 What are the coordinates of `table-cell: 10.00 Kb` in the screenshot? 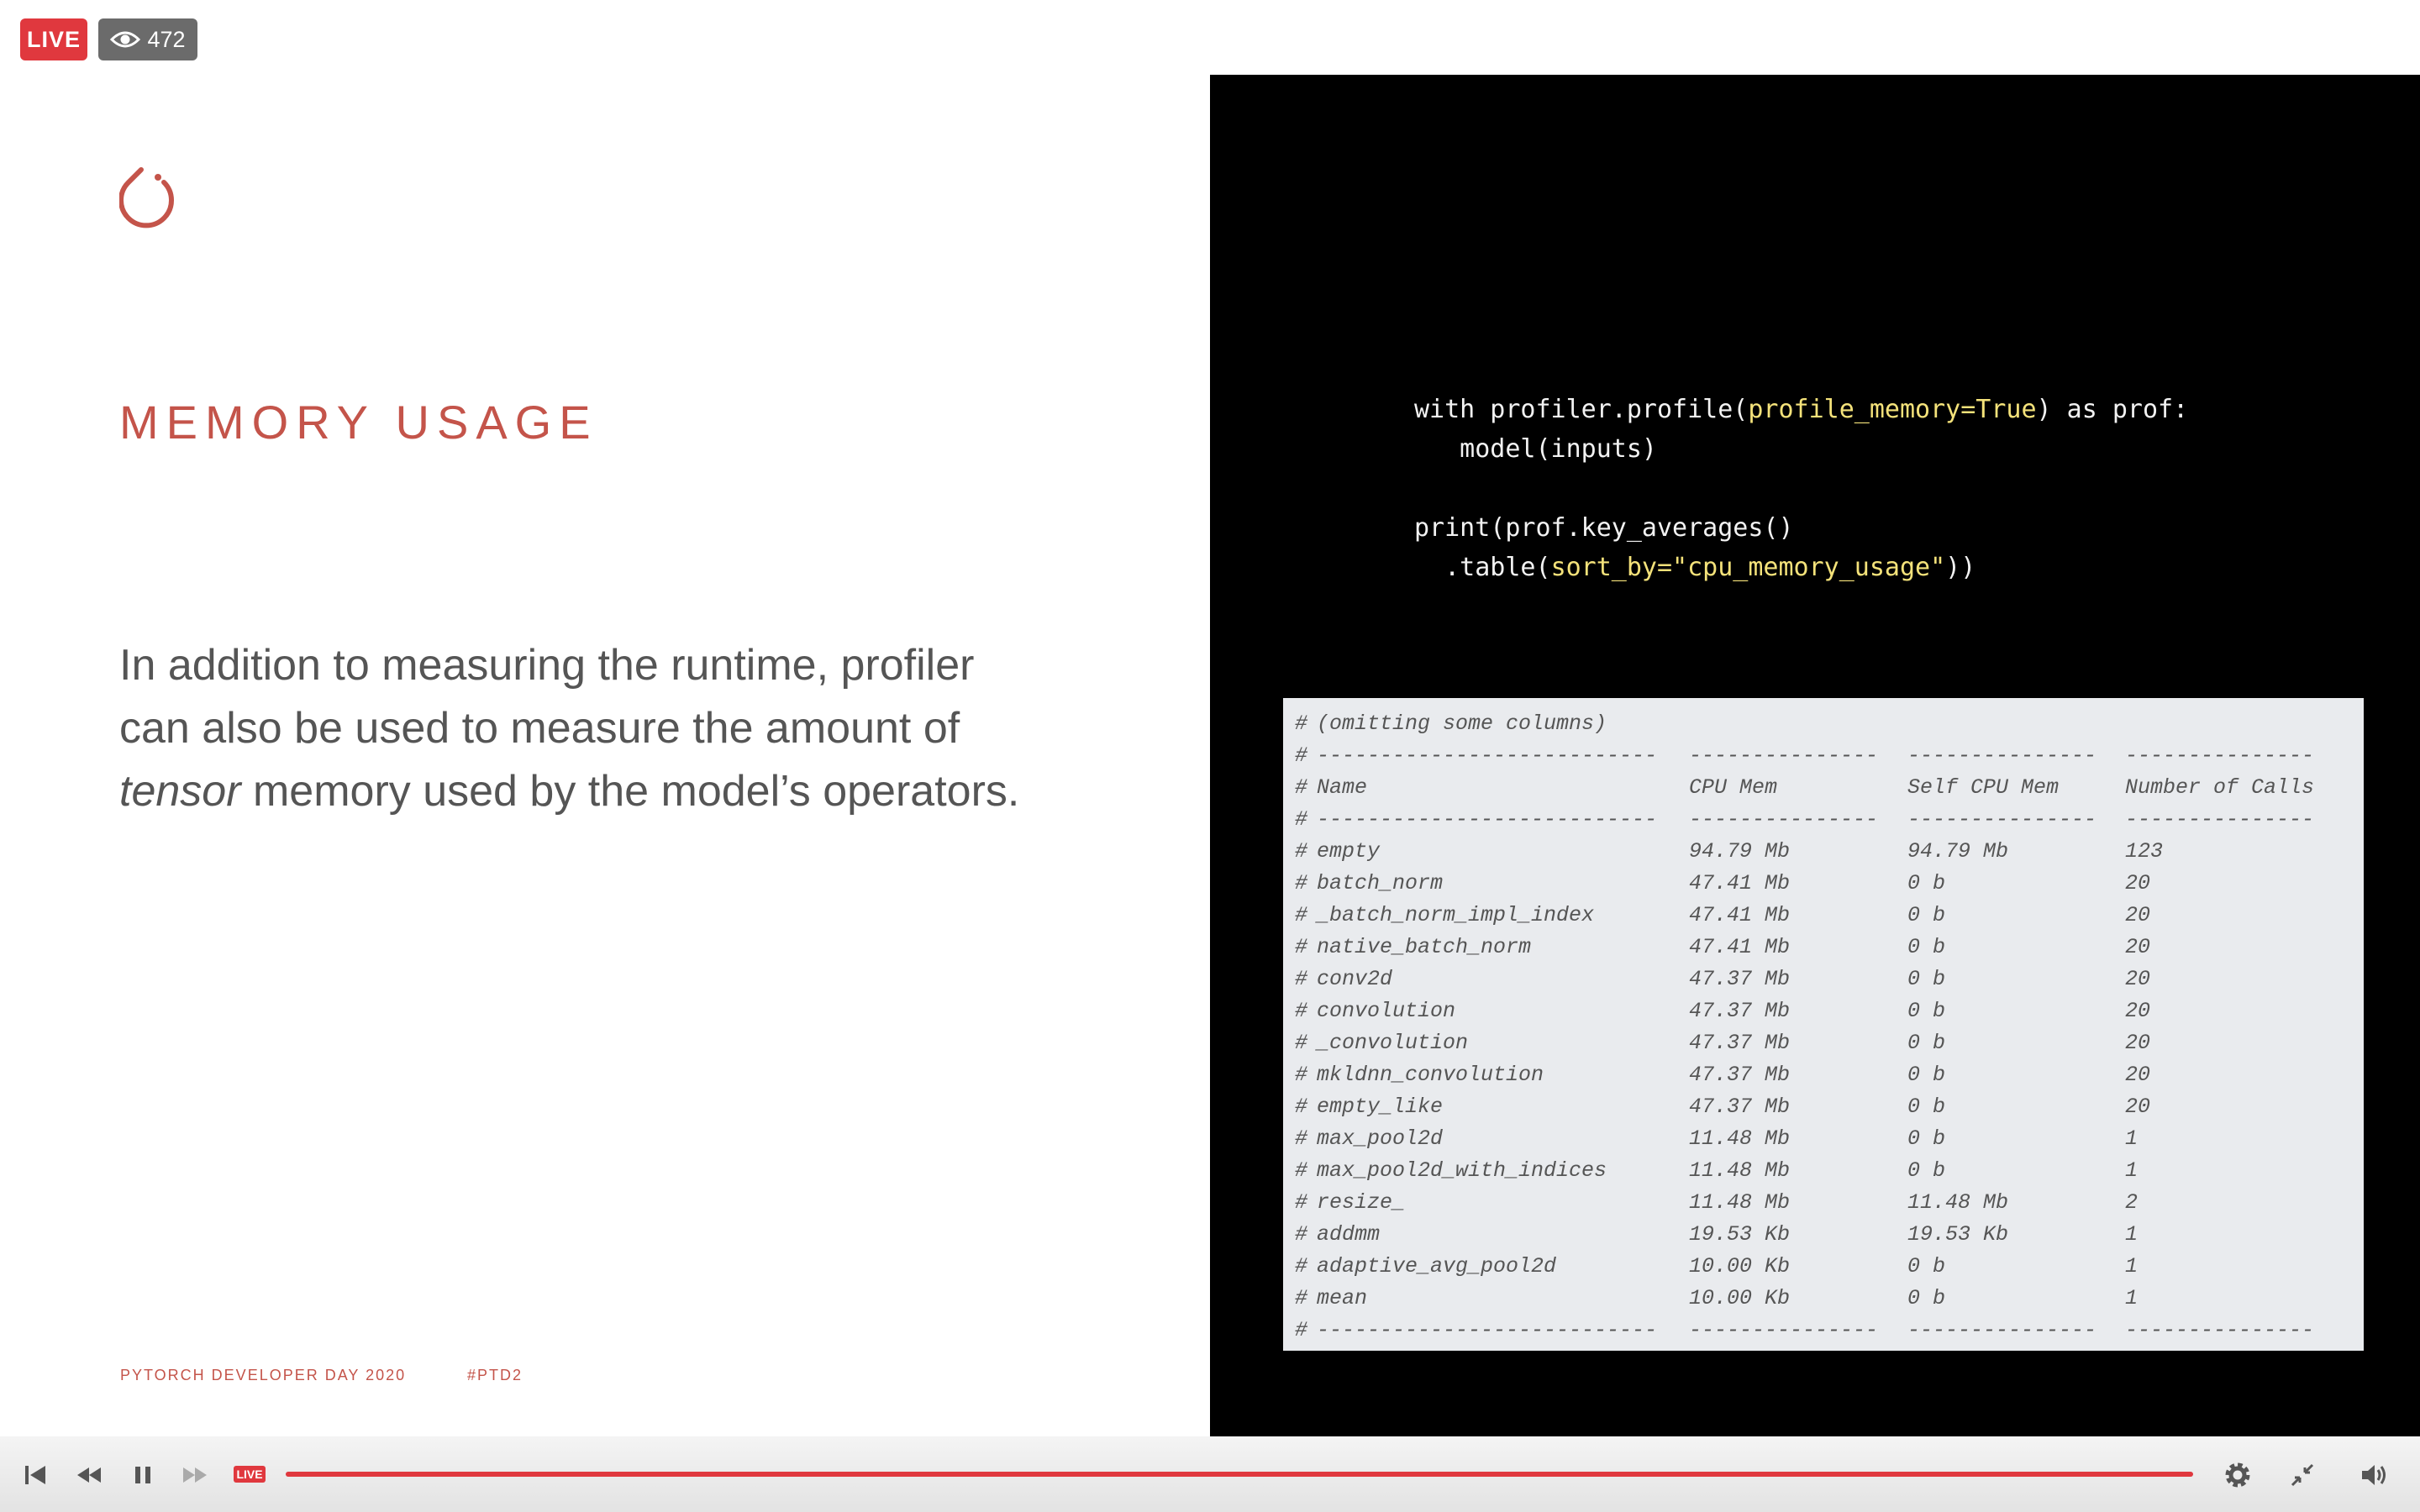 It's located at (1740, 1298).